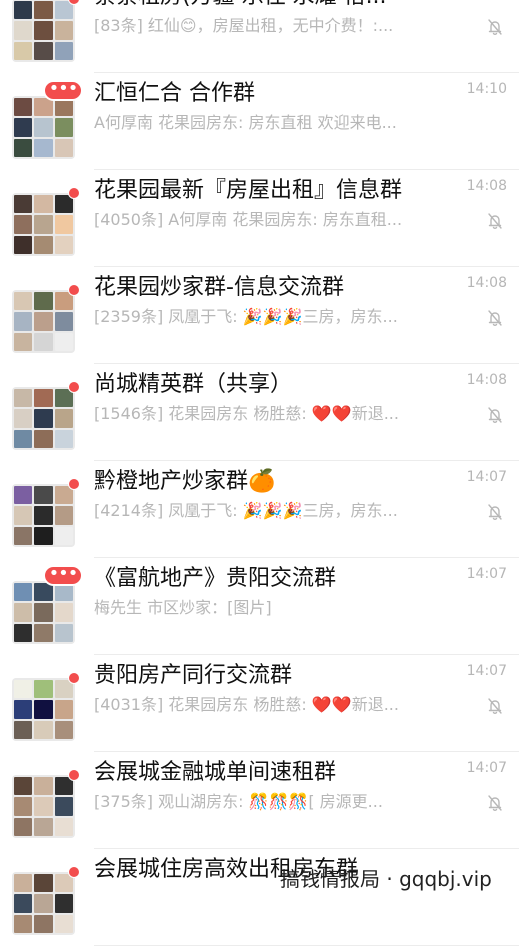  Describe the element at coordinates (193, 675) in the screenshot. I see `chat-title: 贵阳房产同行交流群` at that location.